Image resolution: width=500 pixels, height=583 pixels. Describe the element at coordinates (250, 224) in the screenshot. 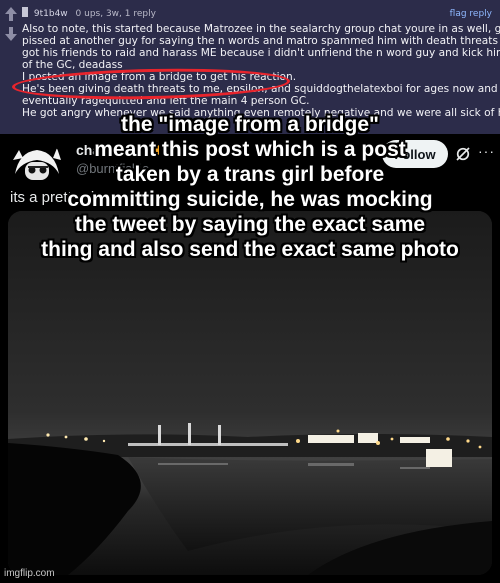

I see `caption-line: the tweet by saying the exact same` at that location.